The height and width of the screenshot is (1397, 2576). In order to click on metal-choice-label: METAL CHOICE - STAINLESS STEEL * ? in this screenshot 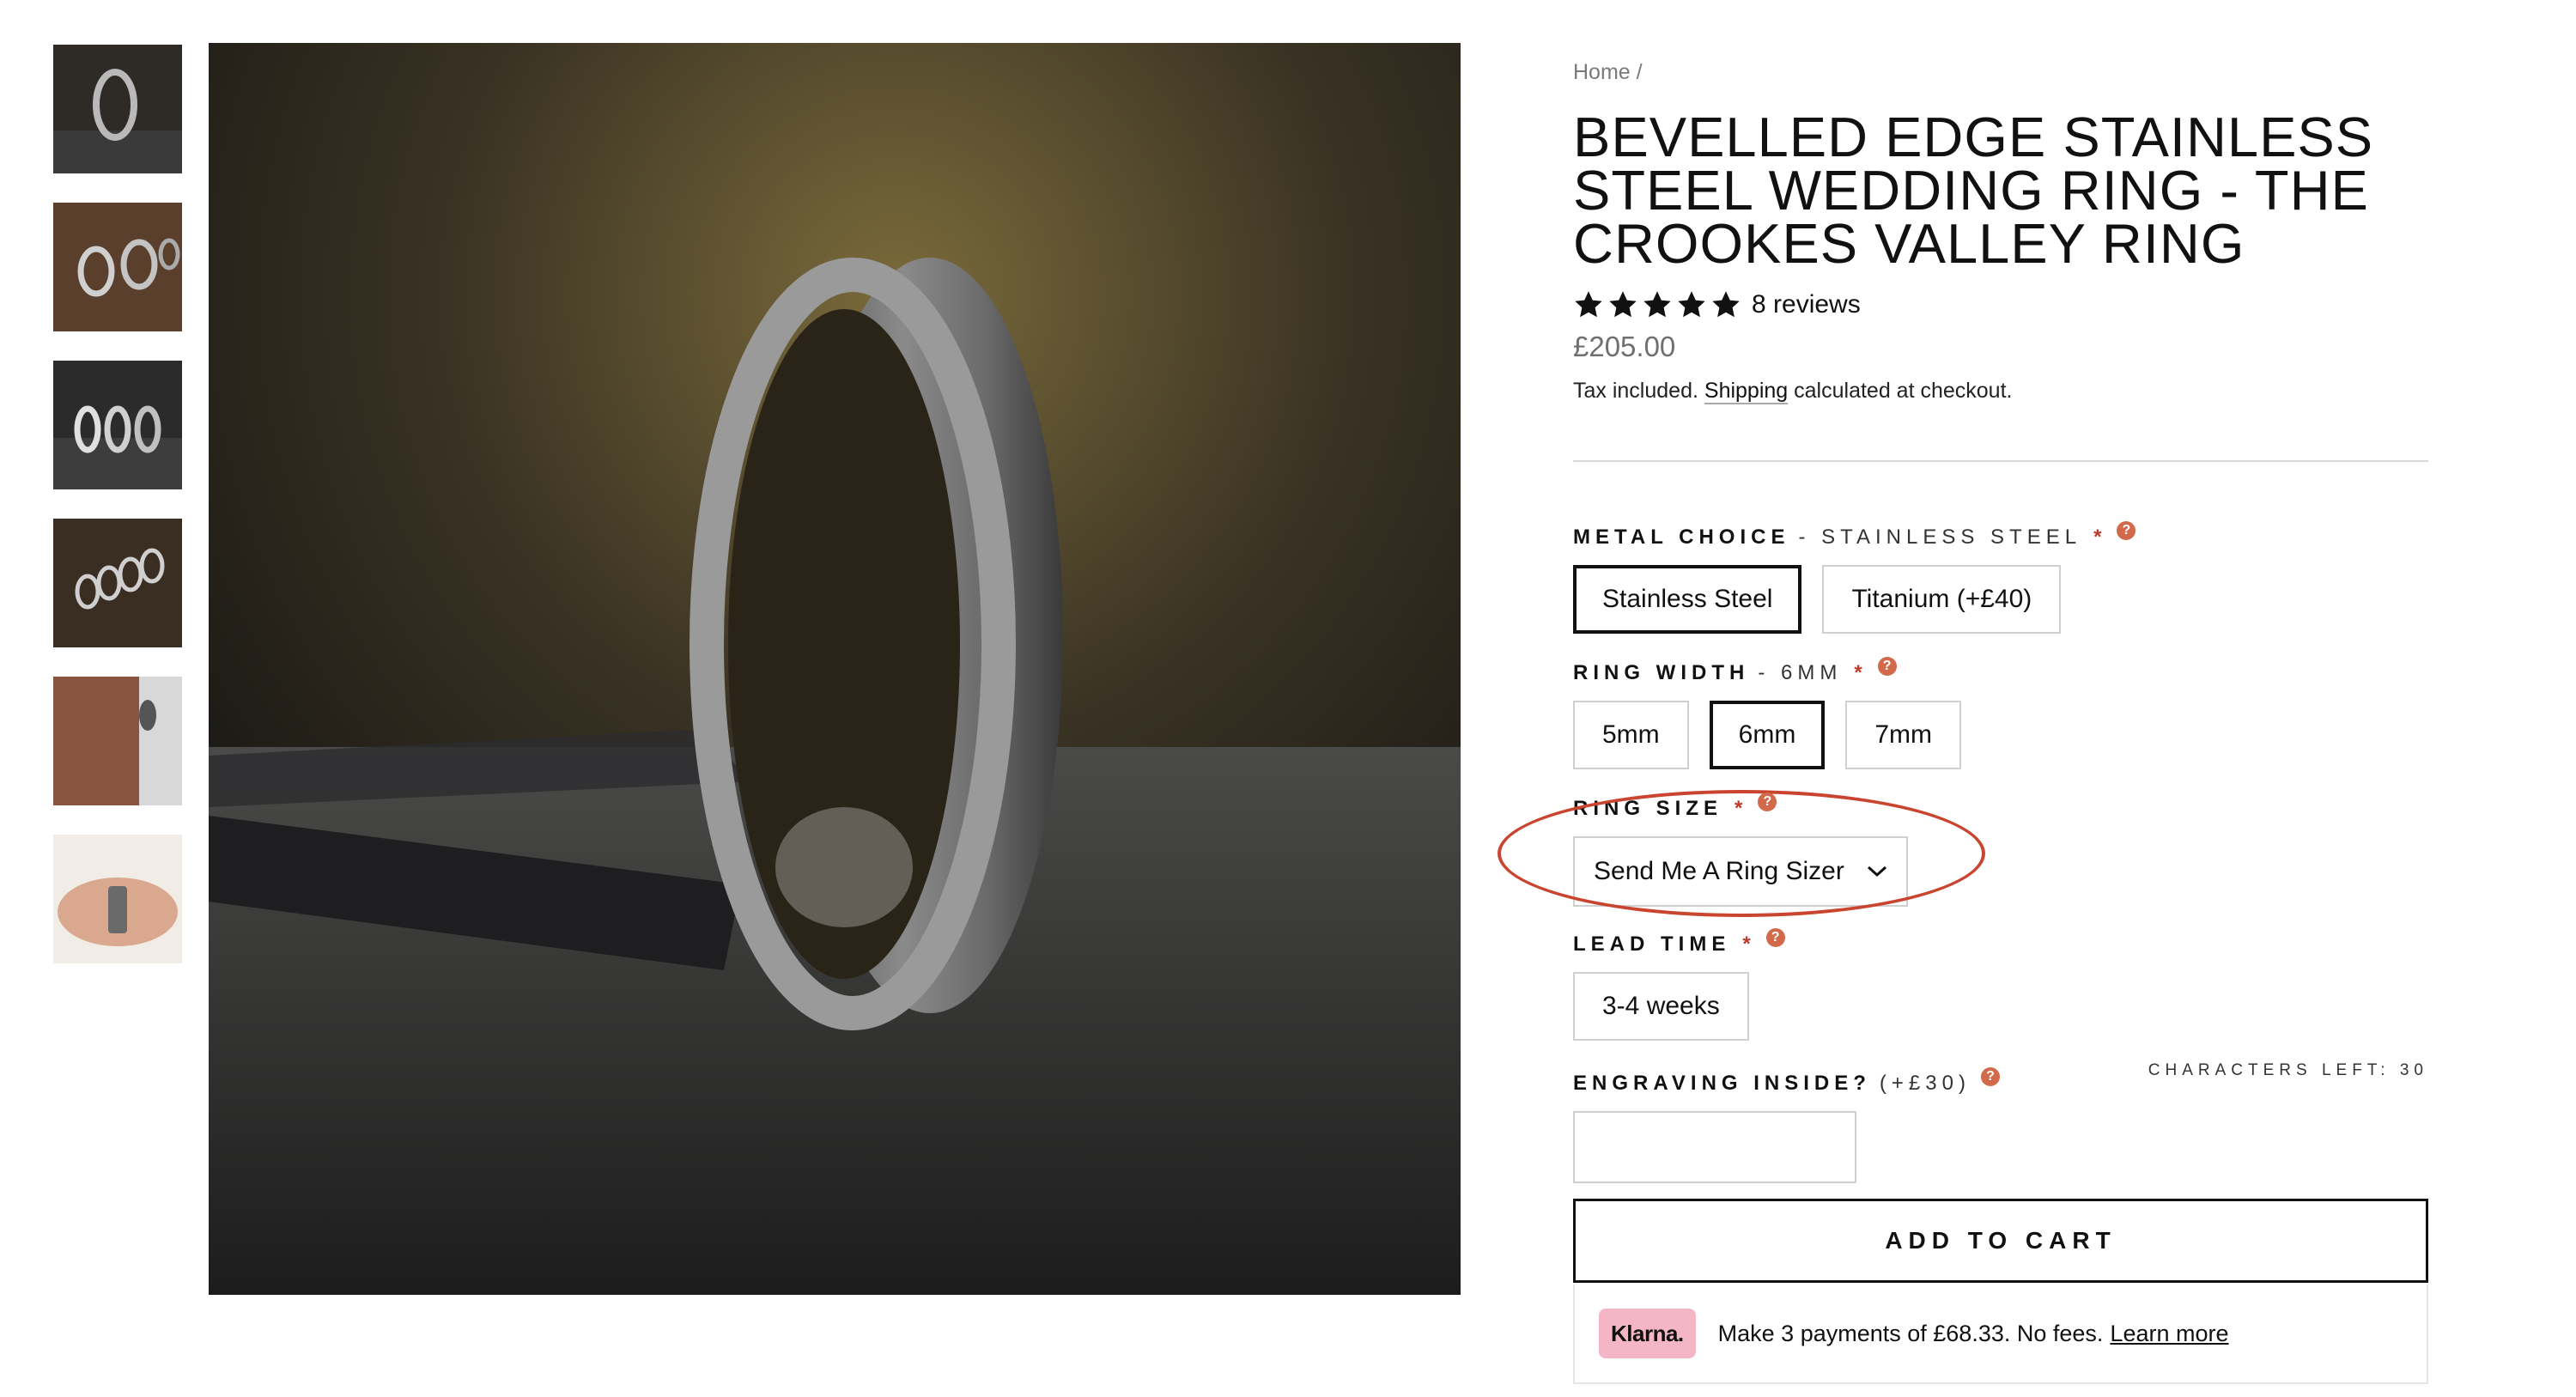, I will do `click(2001, 535)`.